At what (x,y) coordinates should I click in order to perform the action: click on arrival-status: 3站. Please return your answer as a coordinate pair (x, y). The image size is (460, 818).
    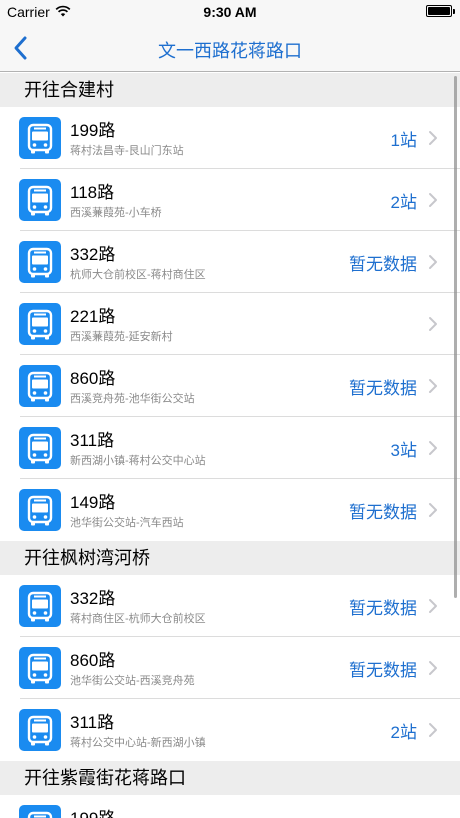
    Looking at the image, I should click on (403, 450).